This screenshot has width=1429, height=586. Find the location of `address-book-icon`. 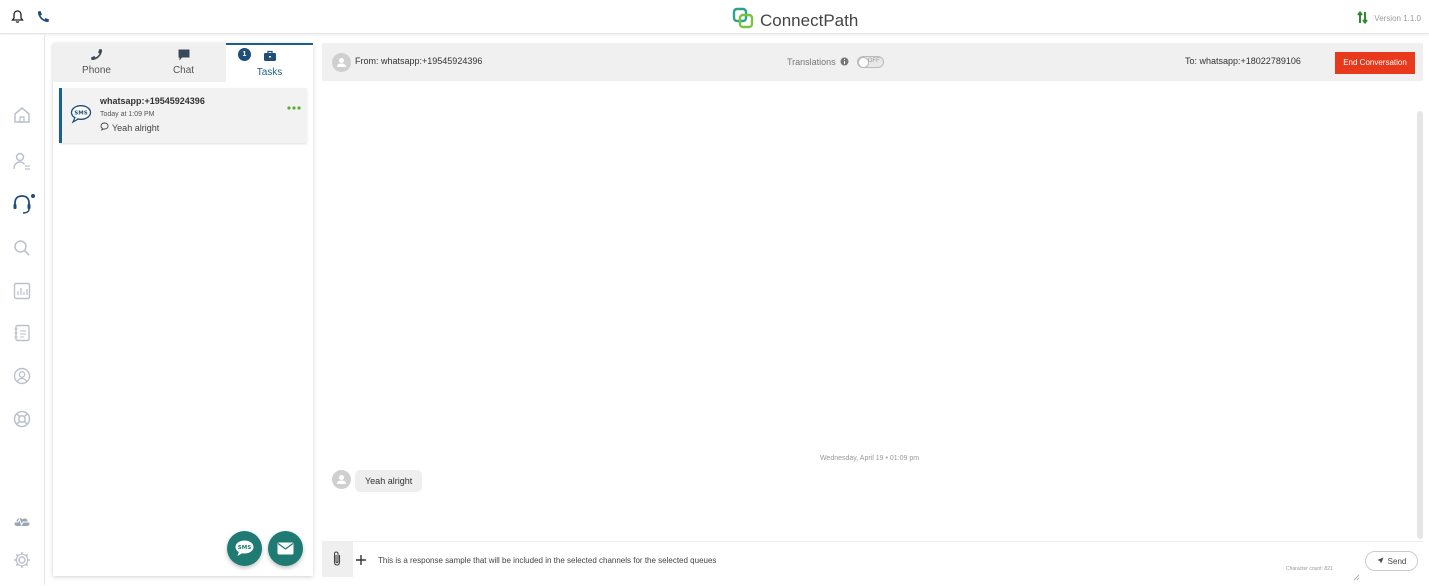

address-book-icon is located at coordinates (22, 333).